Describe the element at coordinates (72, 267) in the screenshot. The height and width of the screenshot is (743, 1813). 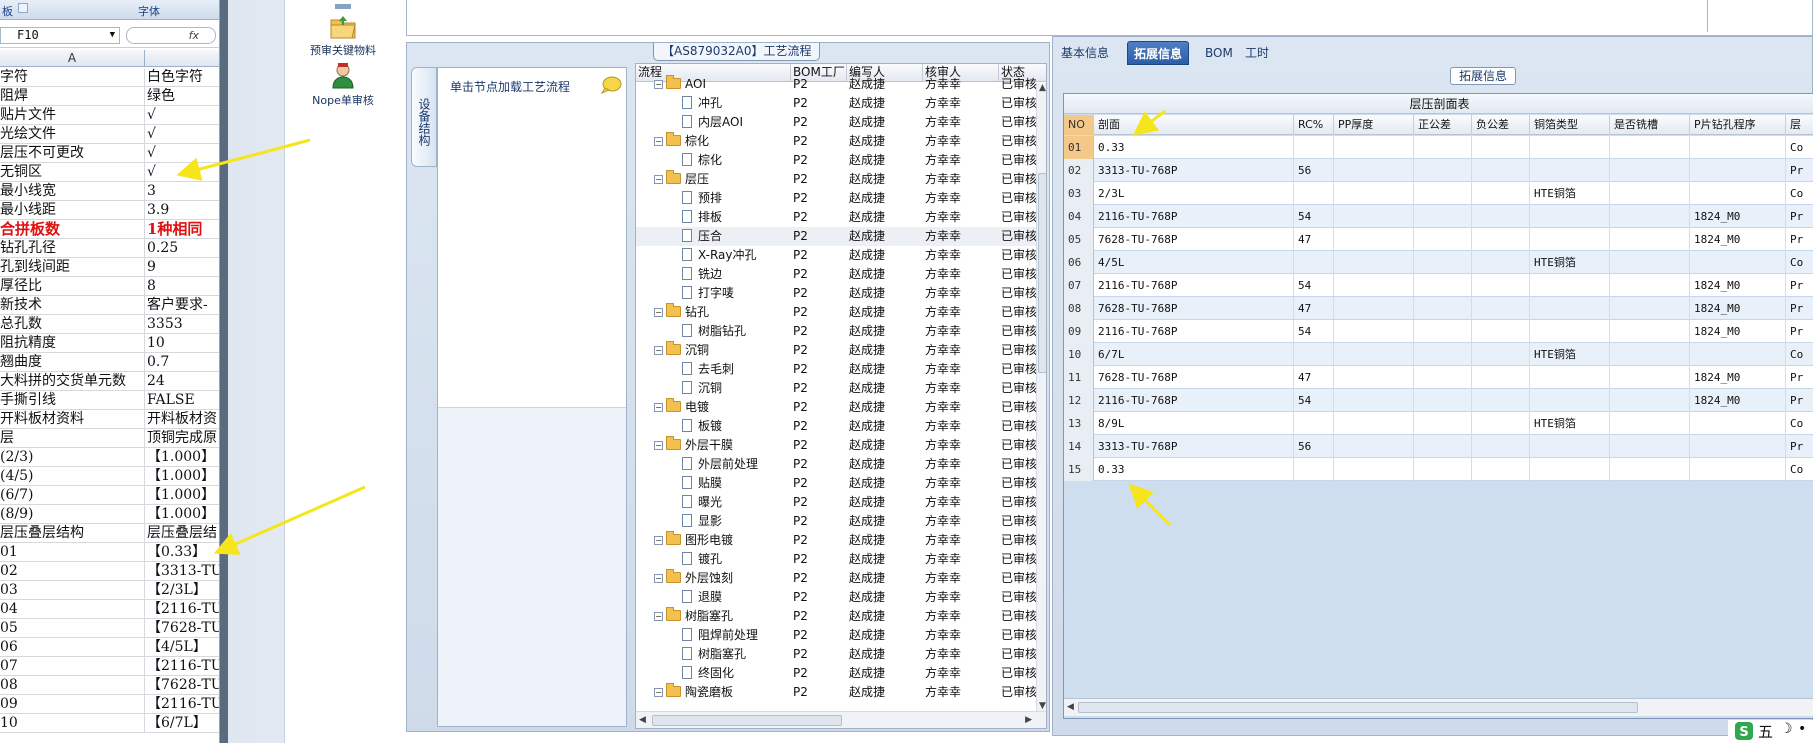
I see `cell-a: 孔到线间距` at that location.